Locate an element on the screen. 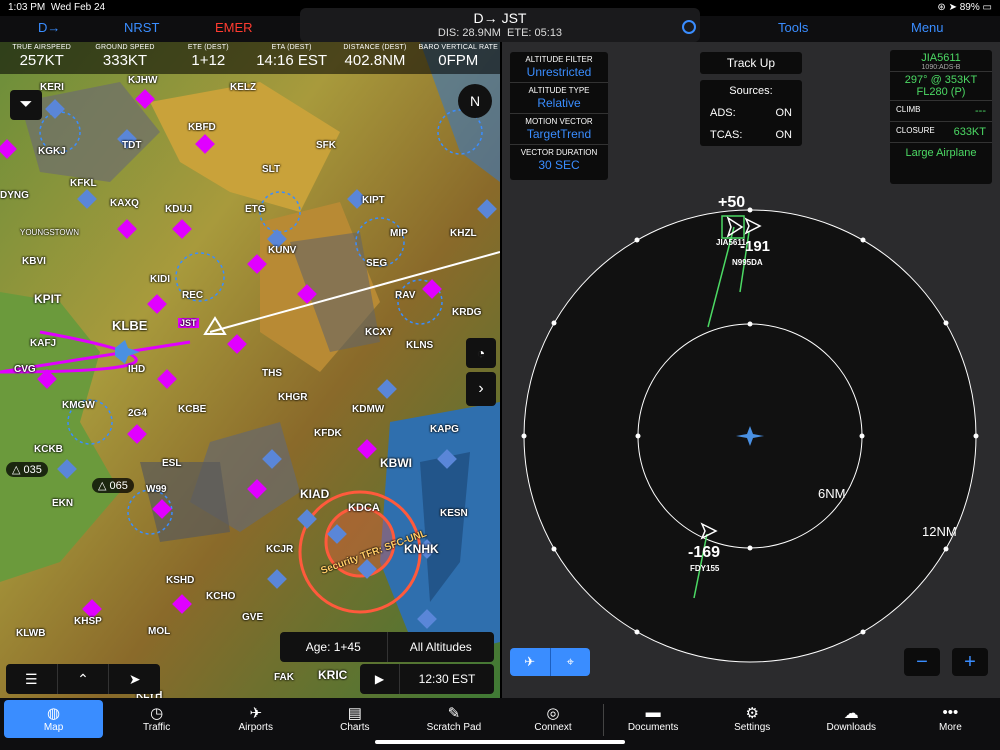 This screenshot has height=750, width=1000. tab-traffic: ◷ Traffic is located at coordinates (156, 724).